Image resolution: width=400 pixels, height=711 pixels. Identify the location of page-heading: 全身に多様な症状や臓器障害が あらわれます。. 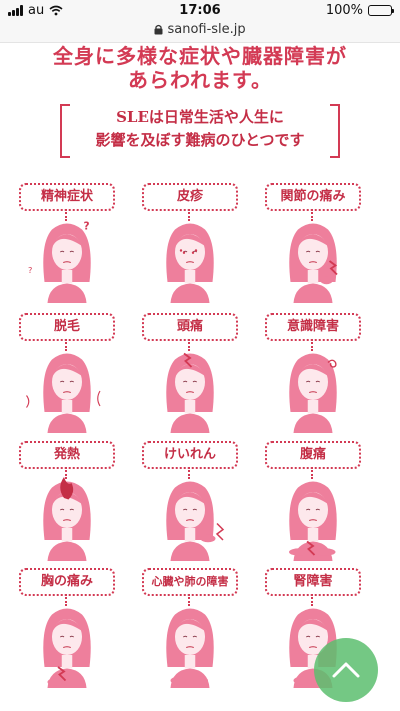
(200, 68).